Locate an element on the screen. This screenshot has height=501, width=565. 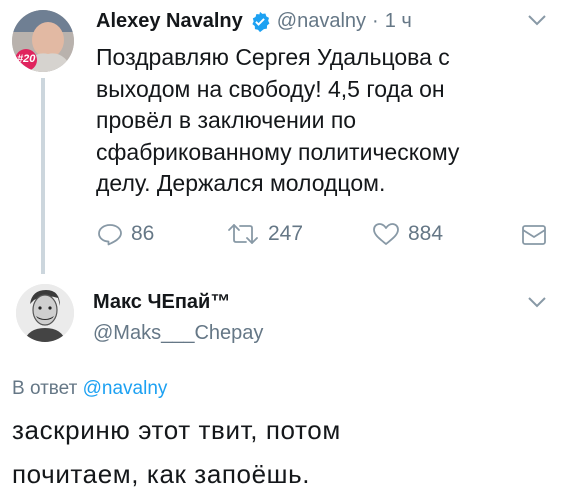
avatar-chepay is located at coordinates (45, 313).